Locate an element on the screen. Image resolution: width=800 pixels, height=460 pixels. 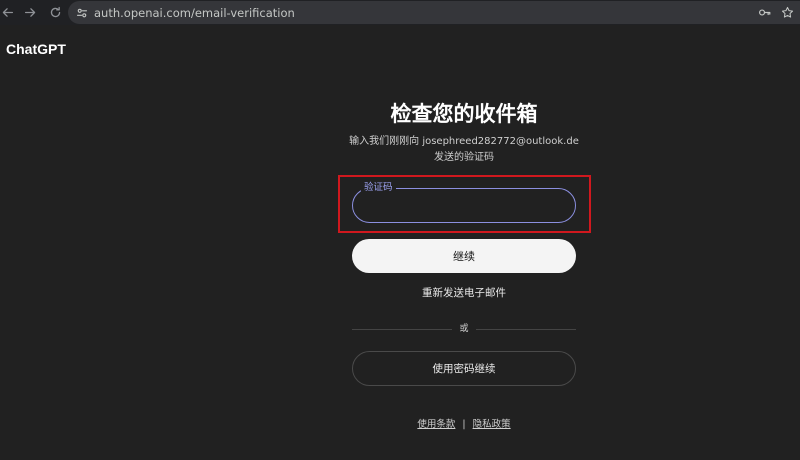
or-divider: 或 is located at coordinates (464, 329).